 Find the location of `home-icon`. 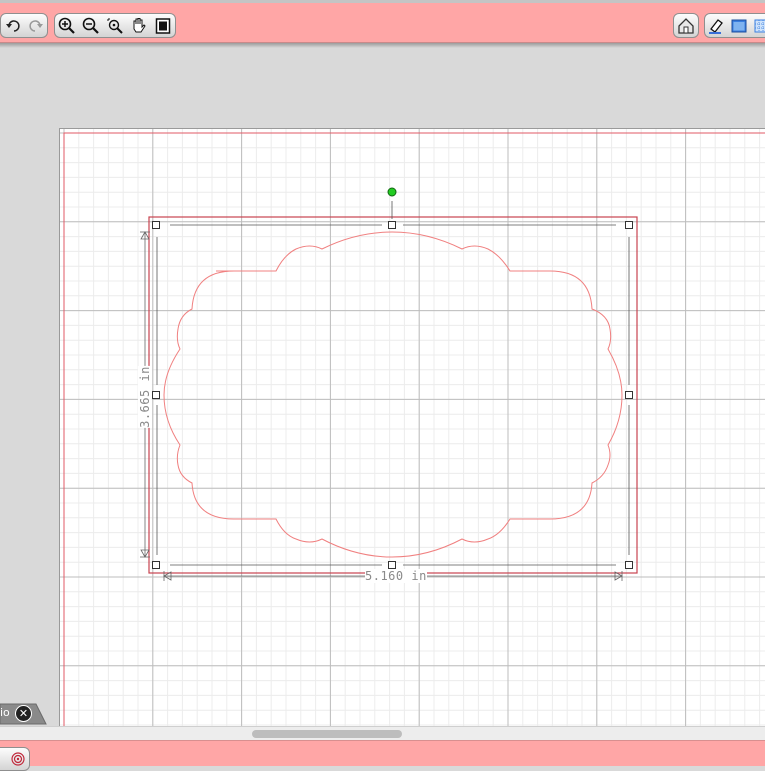

home-icon is located at coordinates (686, 25).